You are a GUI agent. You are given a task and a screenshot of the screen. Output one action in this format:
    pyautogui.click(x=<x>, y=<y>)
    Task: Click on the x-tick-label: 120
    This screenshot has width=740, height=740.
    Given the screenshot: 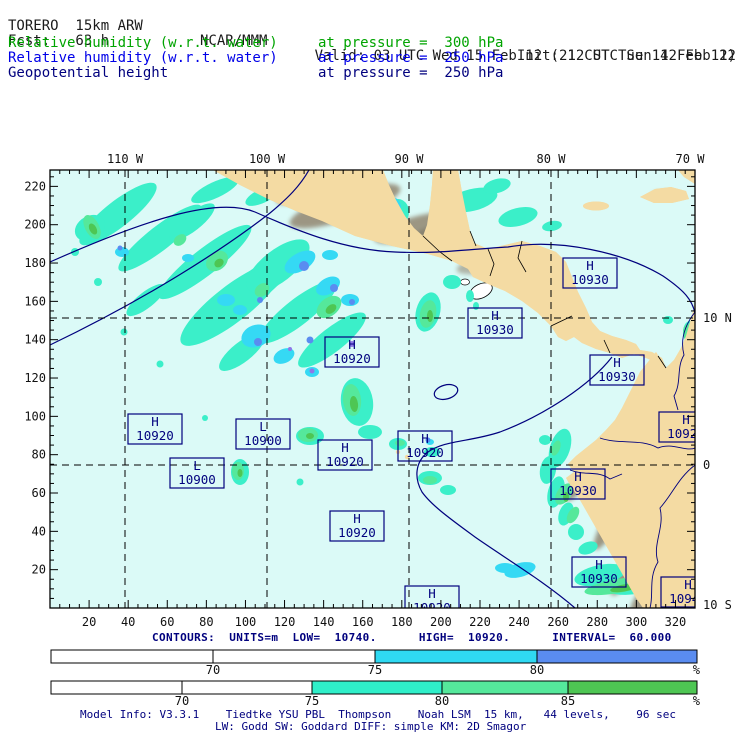 What is the action you would take?
    pyautogui.click(x=285, y=622)
    